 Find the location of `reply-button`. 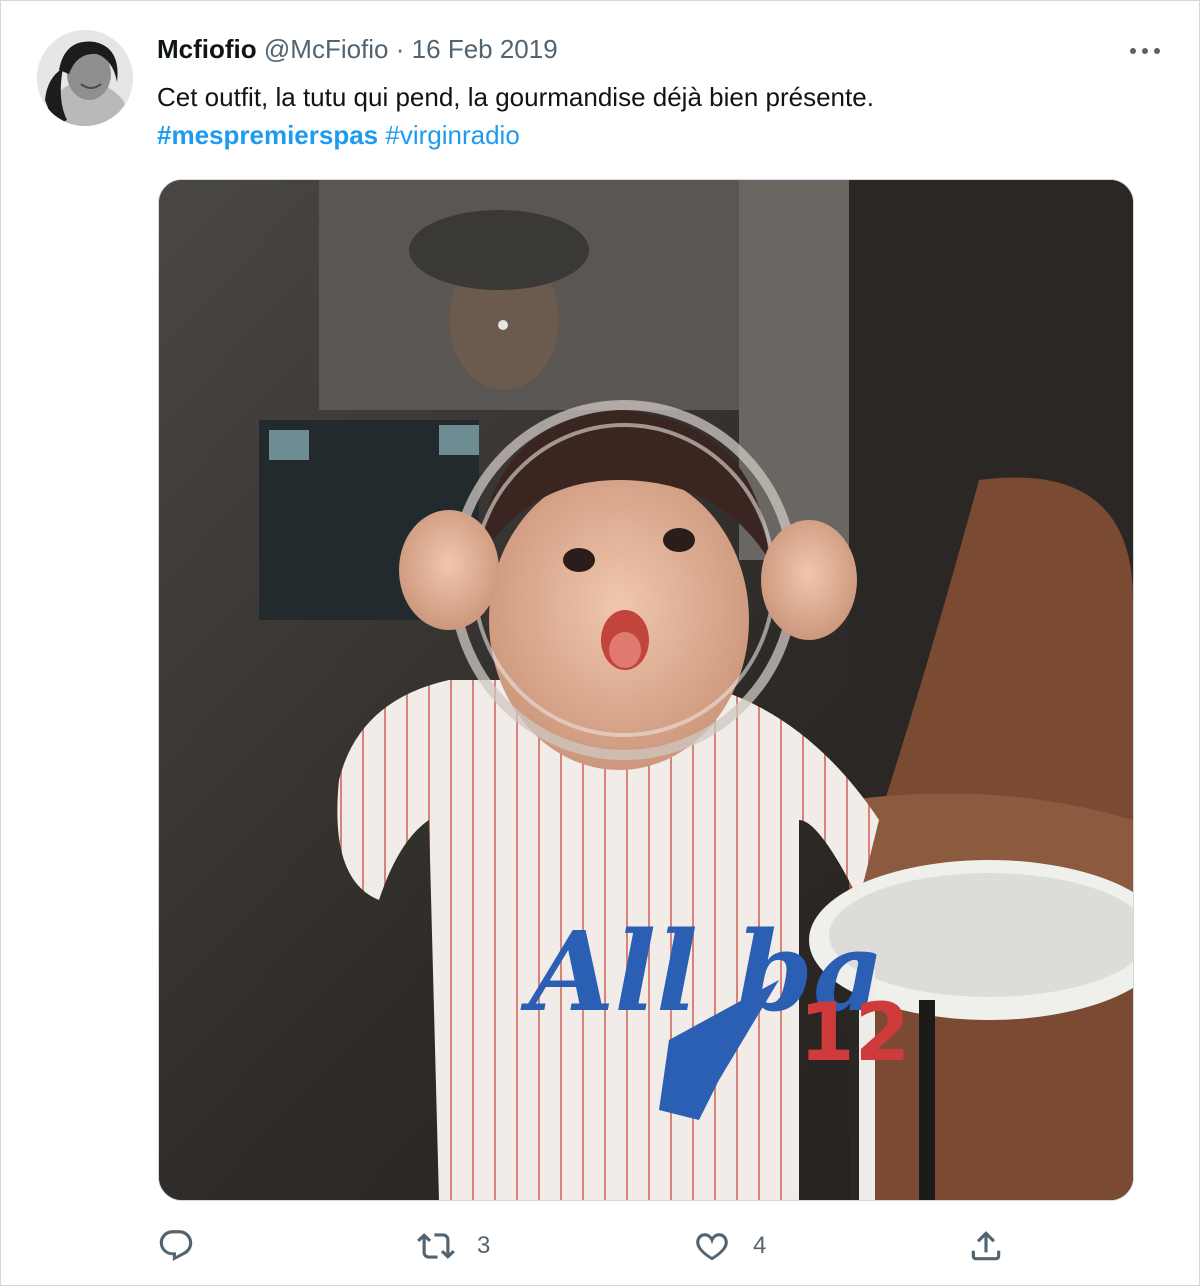

reply-button is located at coordinates (187, 1246).